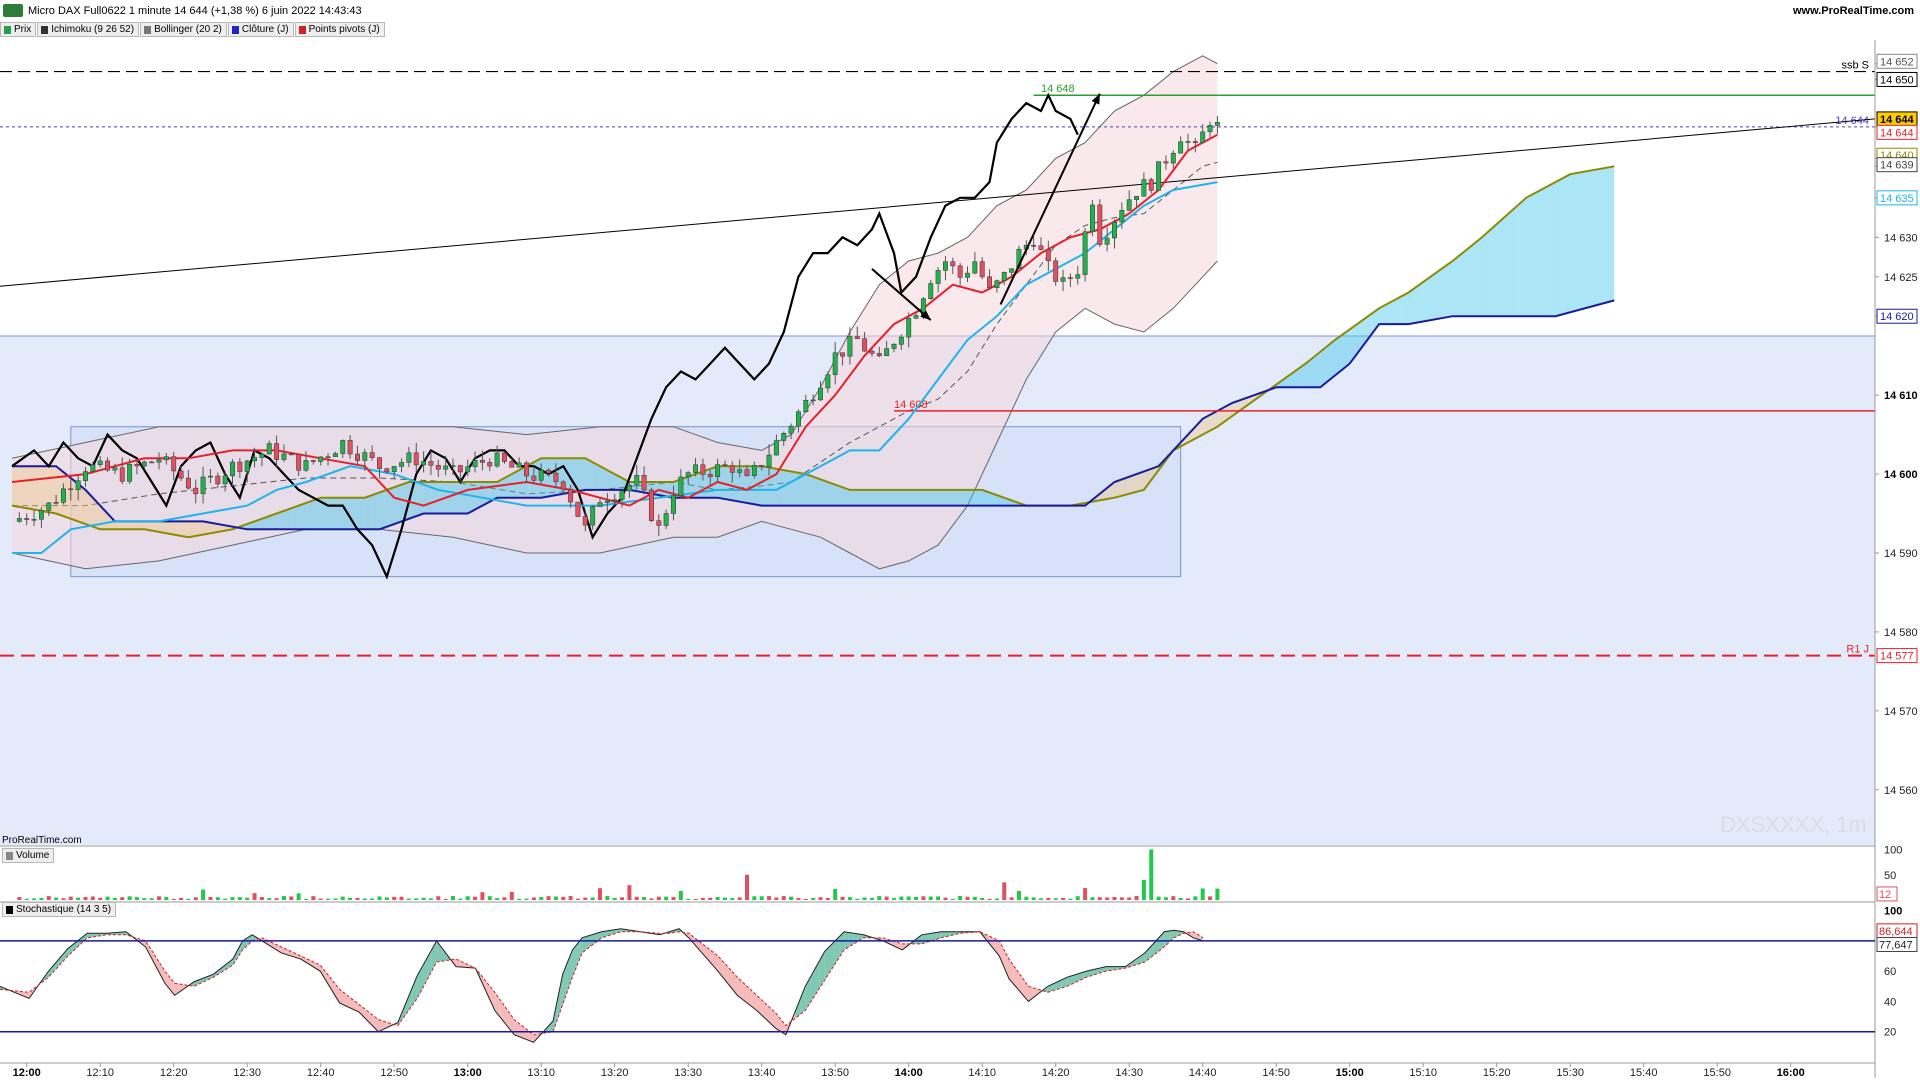  What do you see at coordinates (59, 909) in the screenshot?
I see `stochastic-panel-label: Stochastique (14 3 5)` at bounding box center [59, 909].